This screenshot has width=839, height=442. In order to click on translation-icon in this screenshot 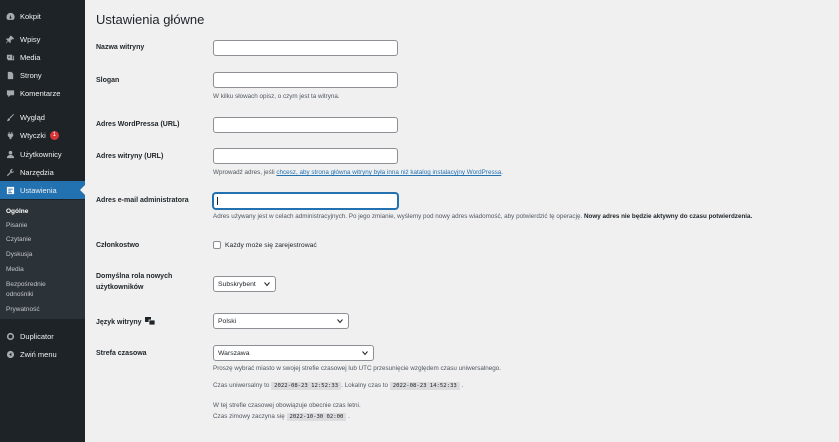, I will do `click(149, 321)`.